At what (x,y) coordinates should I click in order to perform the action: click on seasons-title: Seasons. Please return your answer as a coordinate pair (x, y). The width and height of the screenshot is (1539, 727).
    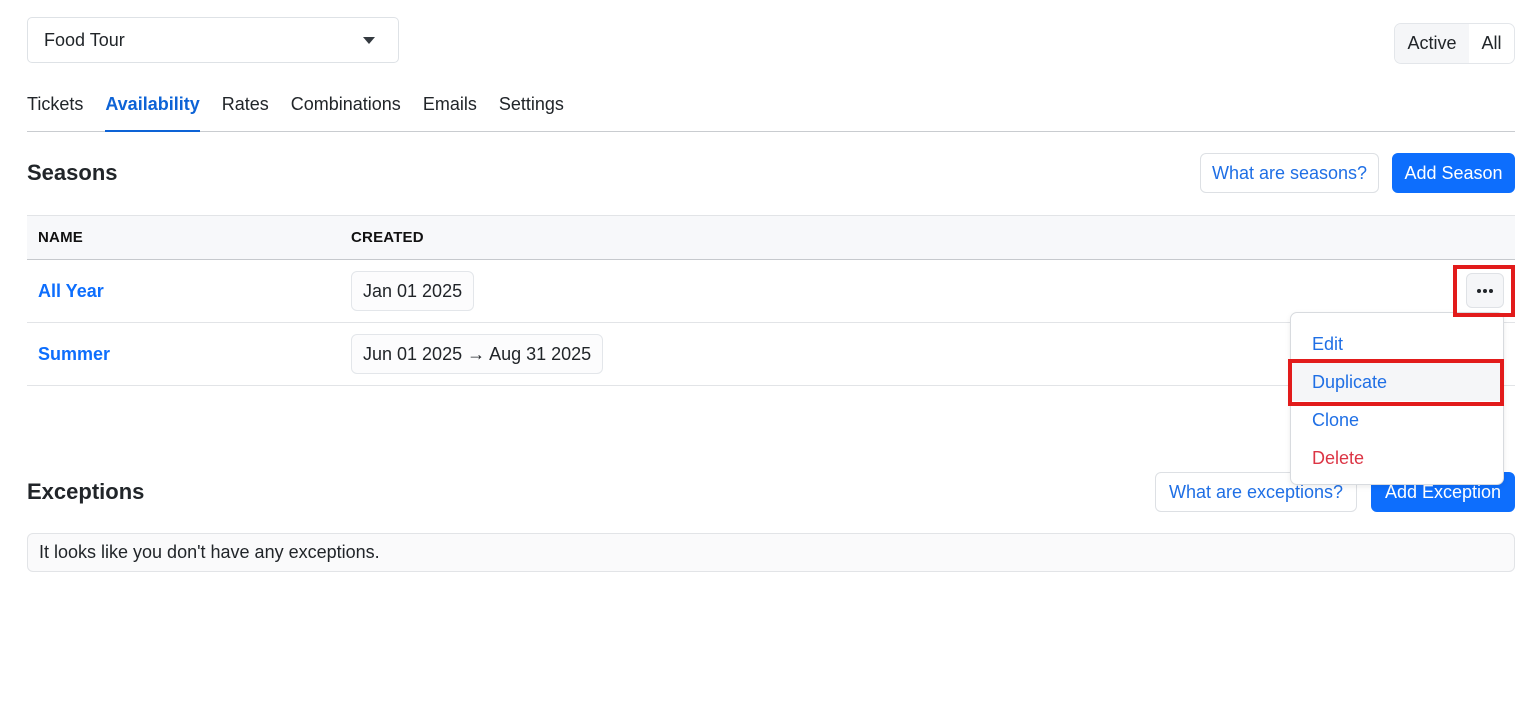
    Looking at the image, I should click on (72, 172).